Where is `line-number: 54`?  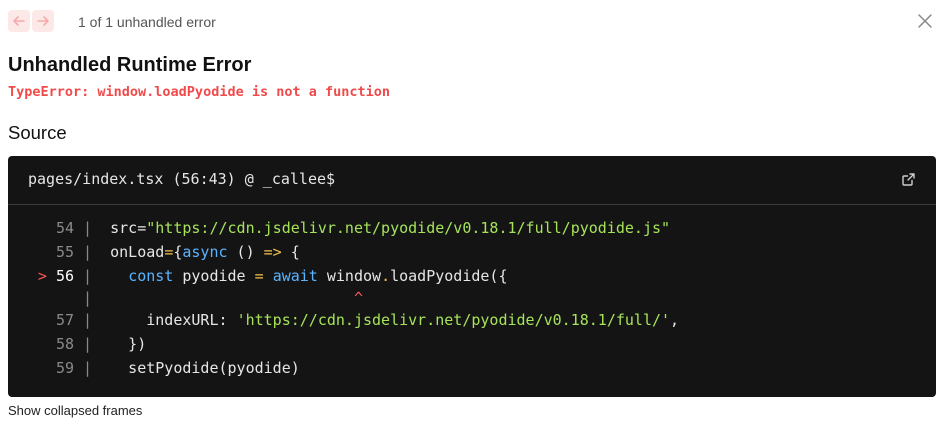 line-number: 54 is located at coordinates (64, 228).